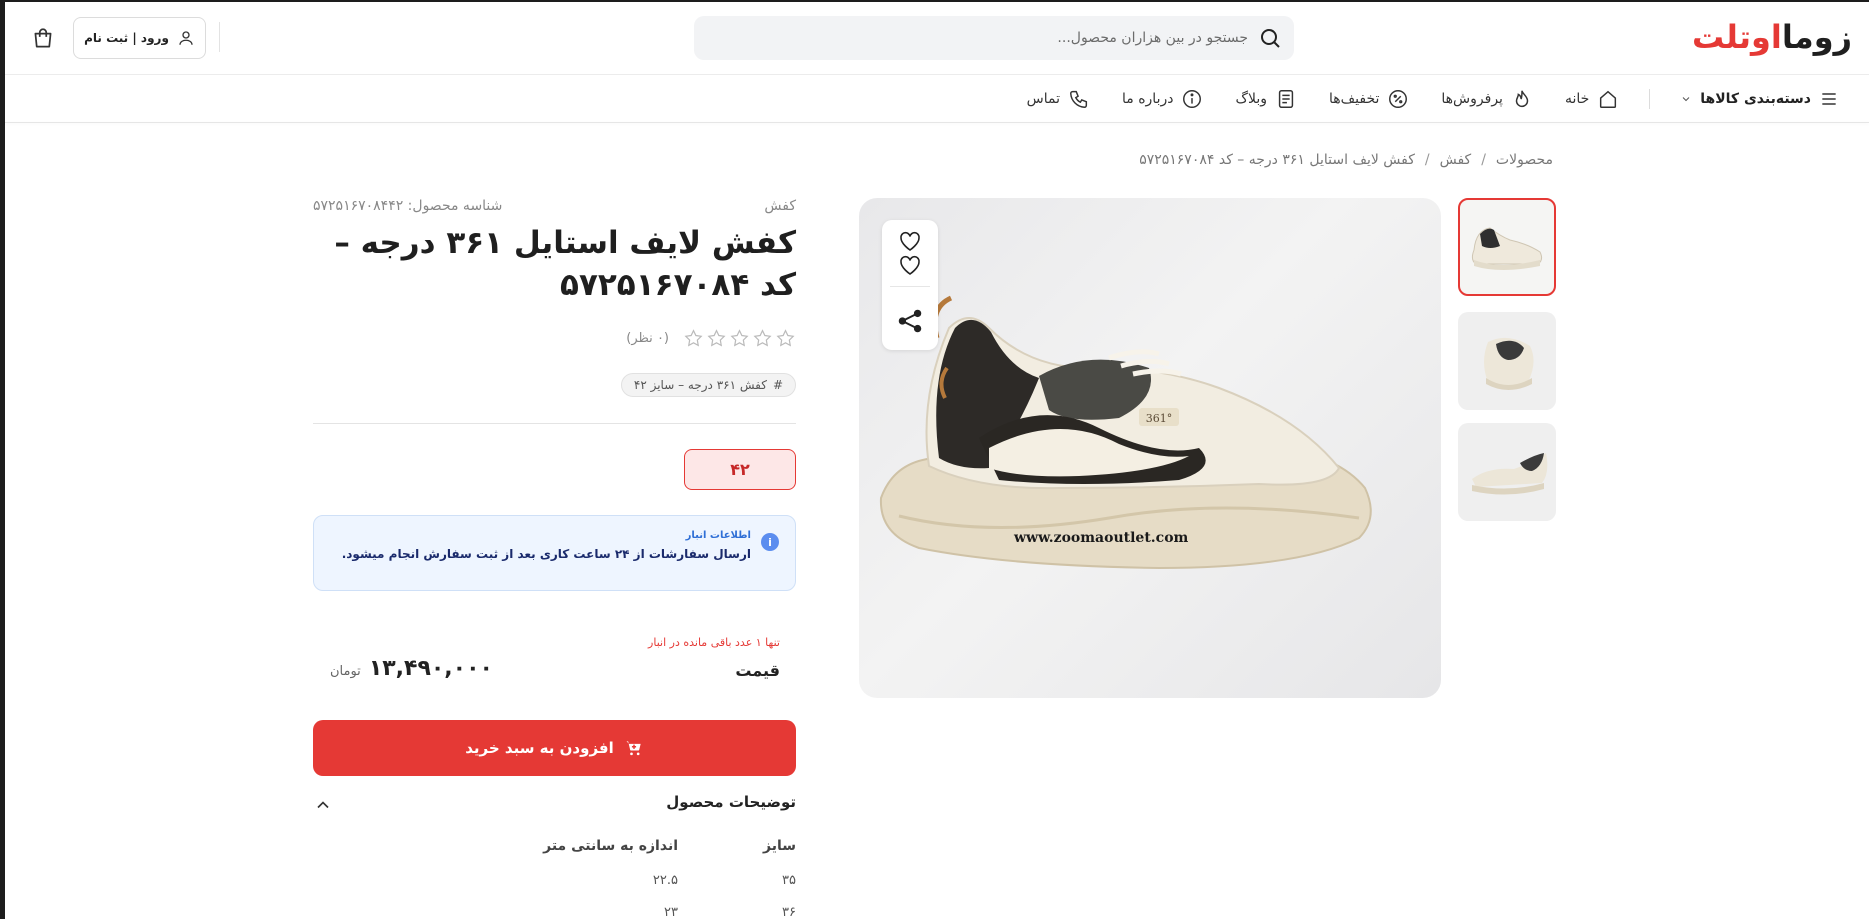 This screenshot has width=1869, height=919. Describe the element at coordinates (647, 880) in the screenshot. I see `table-row: ۳۵ ۲۲.۵` at that location.